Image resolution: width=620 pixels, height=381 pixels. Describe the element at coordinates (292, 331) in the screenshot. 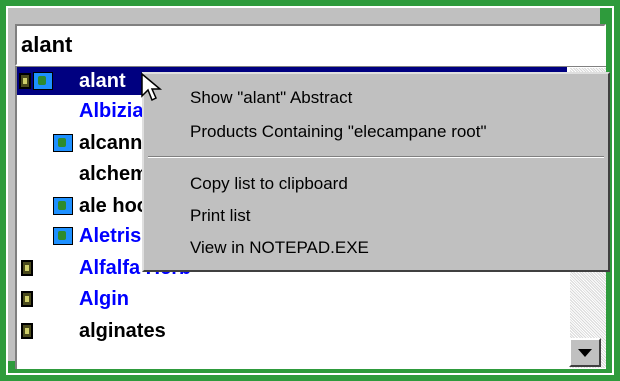

I see `list-item: alginates` at that location.